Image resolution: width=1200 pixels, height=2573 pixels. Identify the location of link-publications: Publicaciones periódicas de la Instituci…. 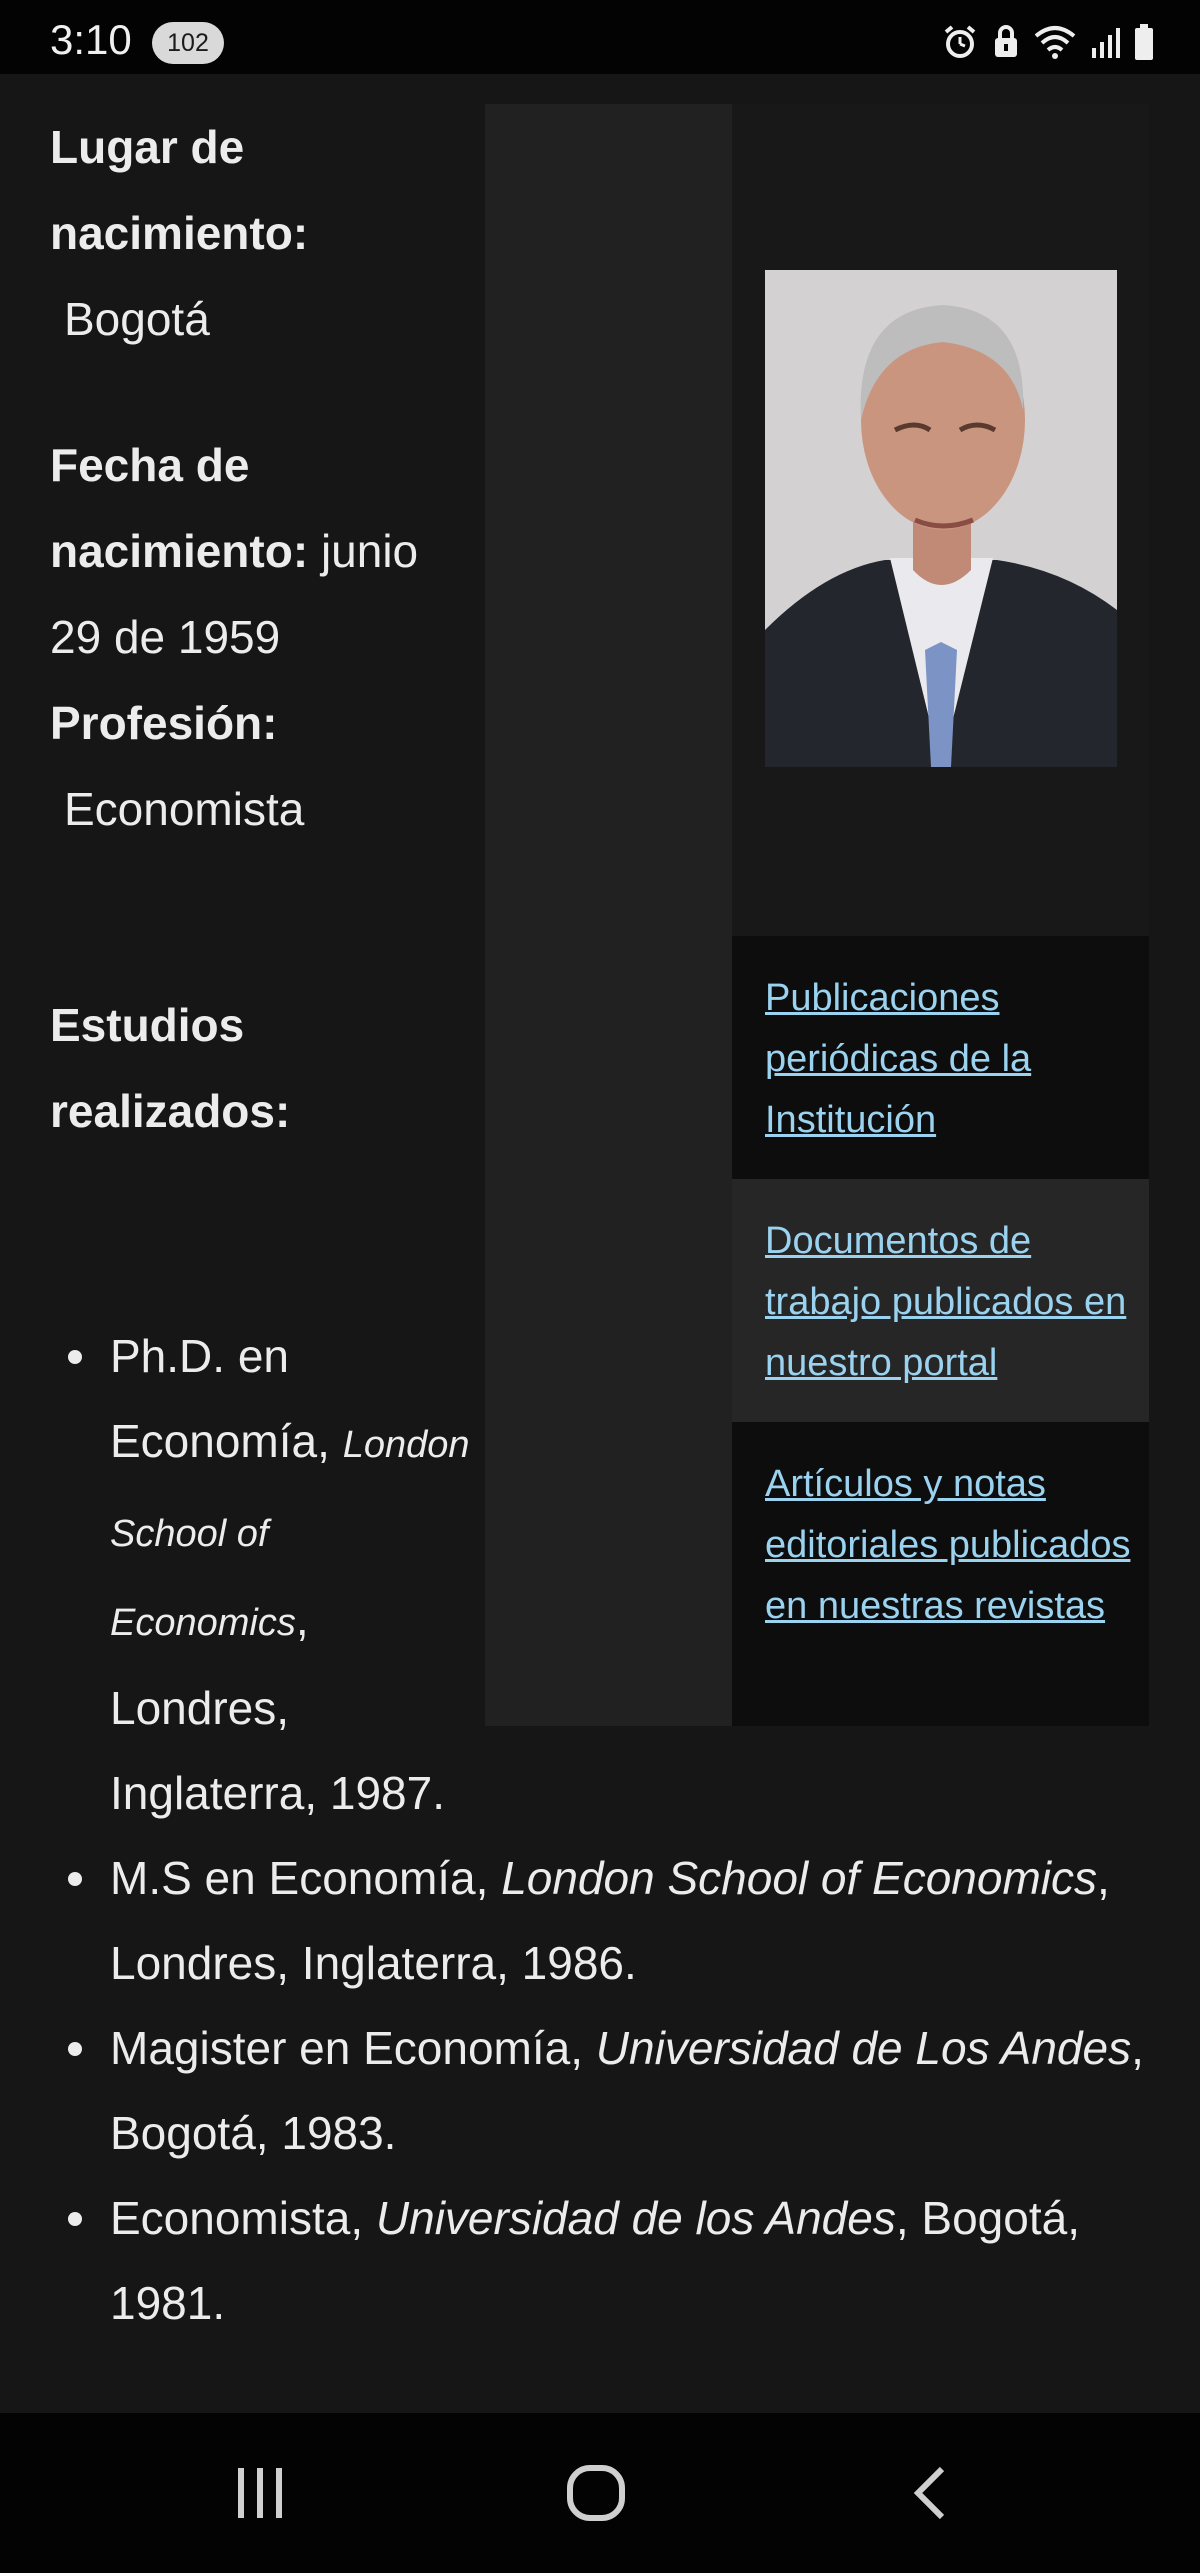
(950, 1059).